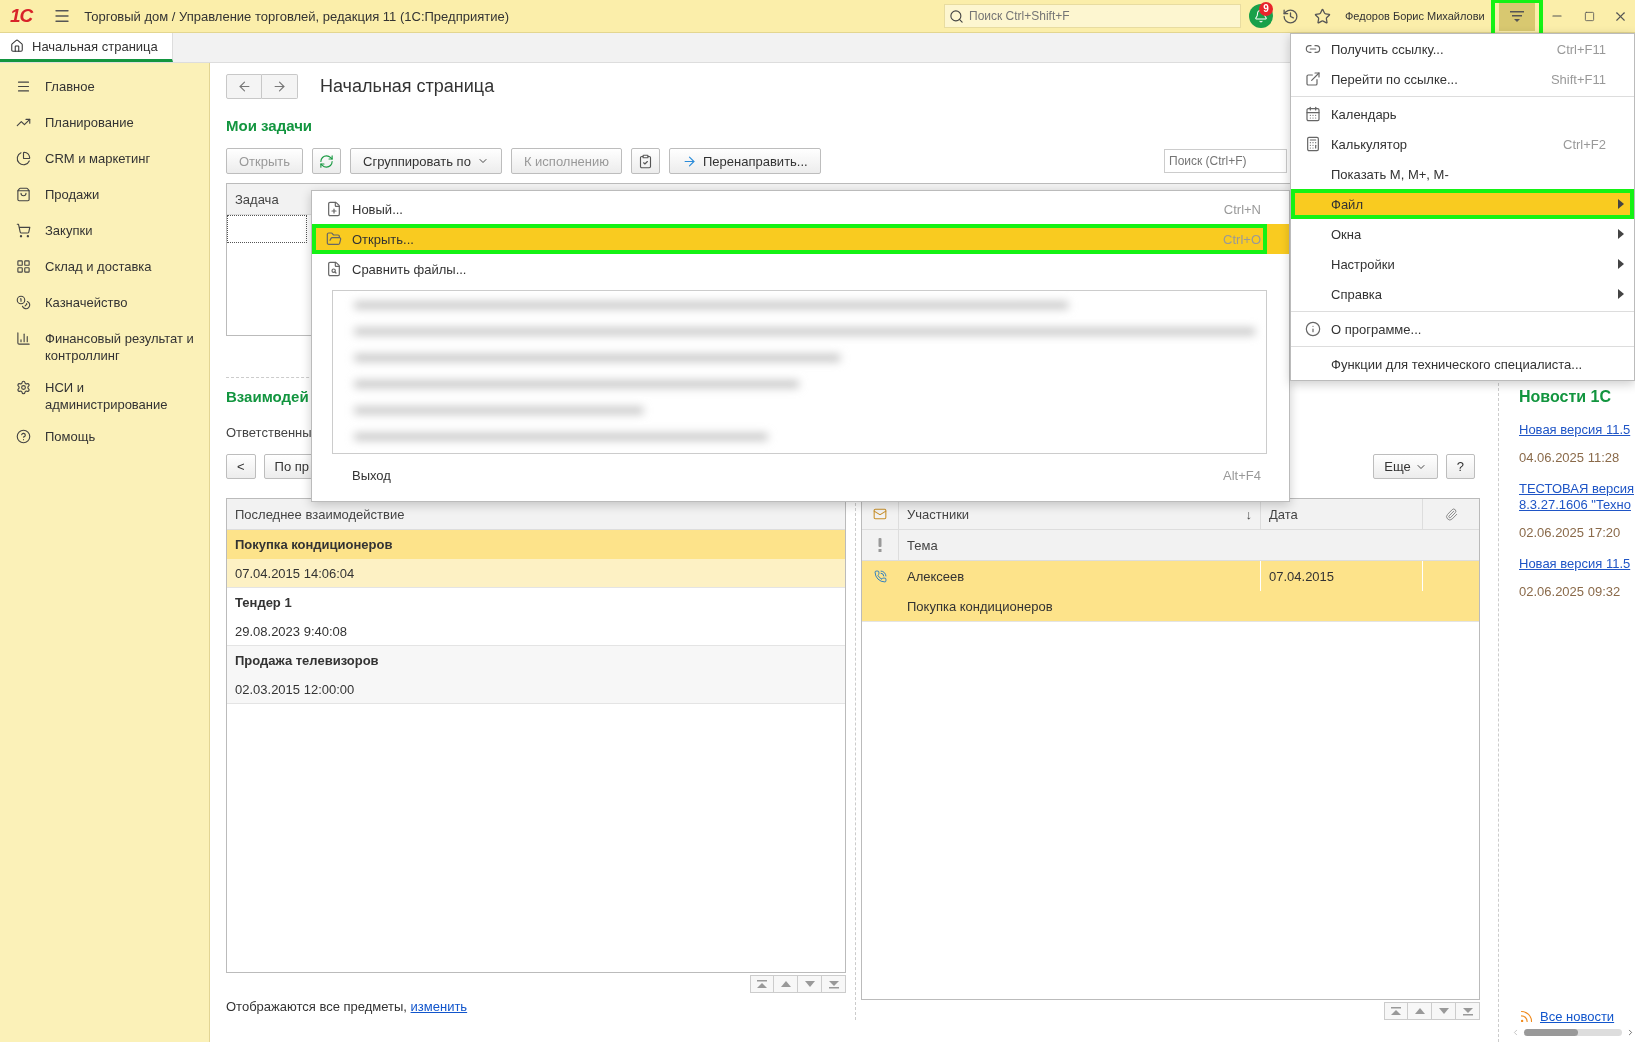 This screenshot has height=1042, width=1635. I want to click on sidebar-item: Закупки, so click(104, 233).